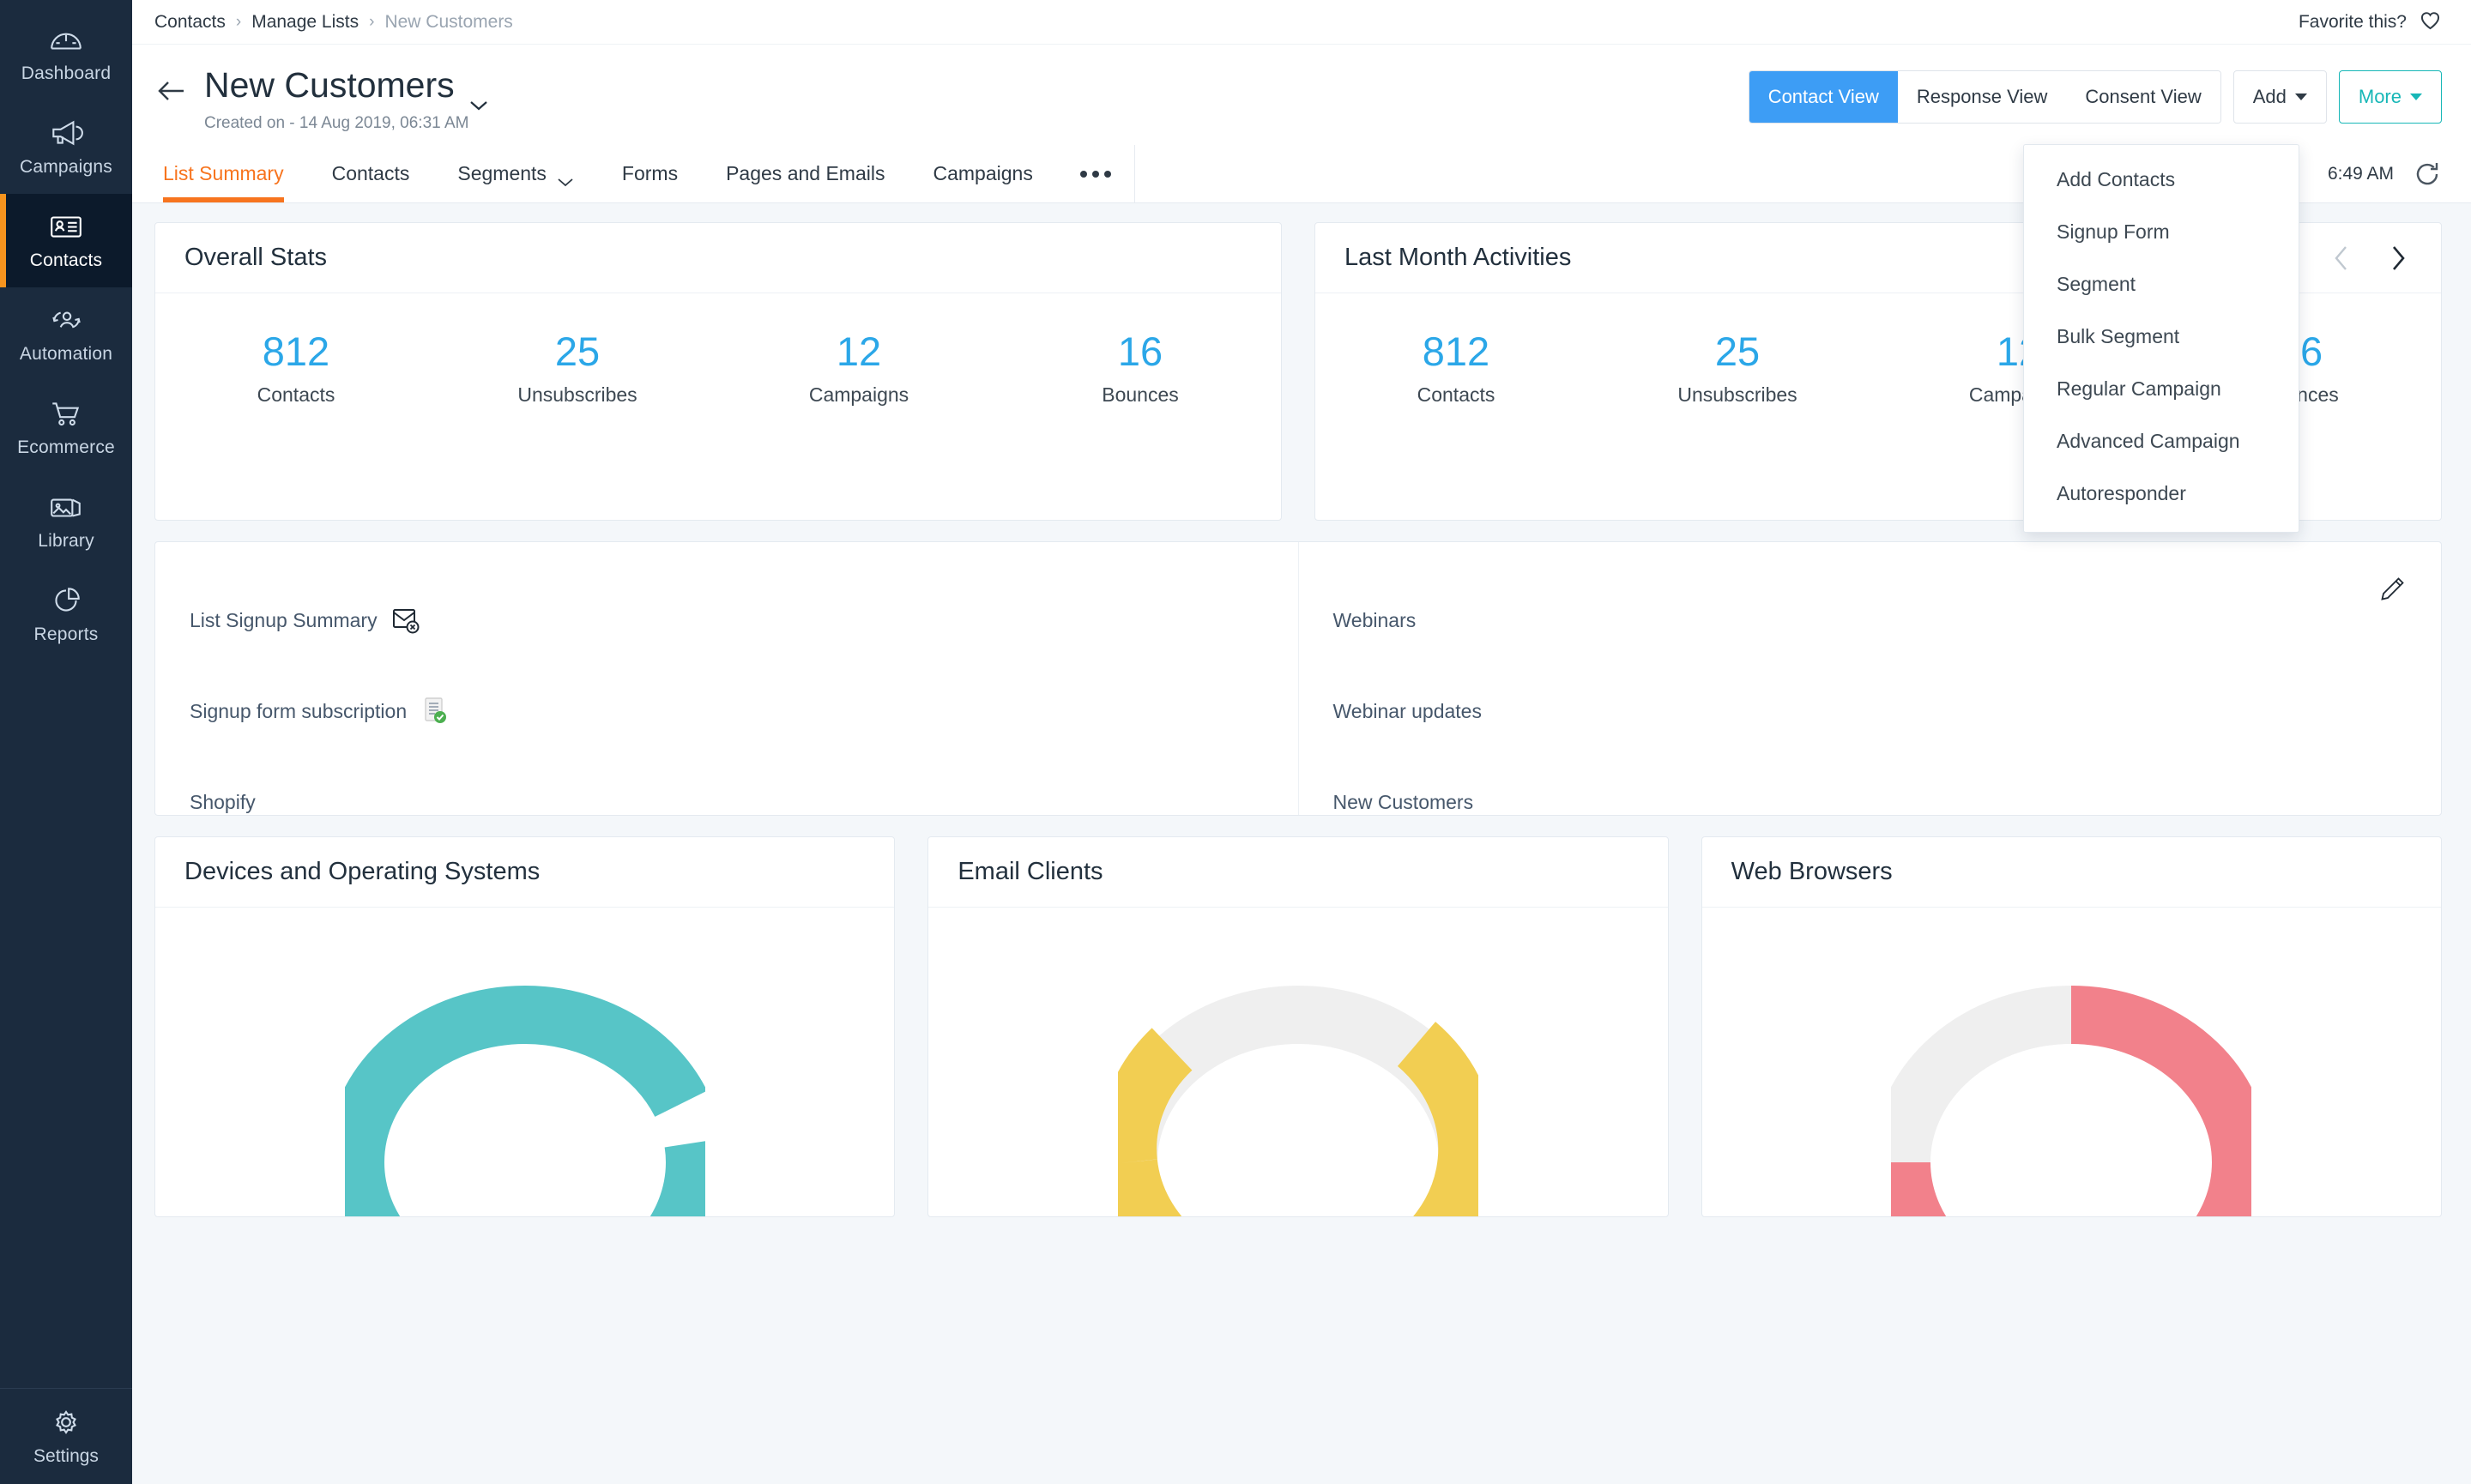 This screenshot has height=1484, width=2471. I want to click on tab-list-summary: List Summary, so click(231, 174).